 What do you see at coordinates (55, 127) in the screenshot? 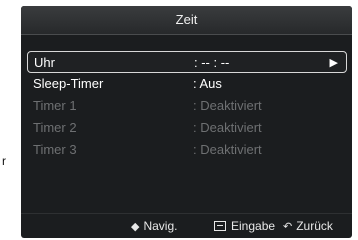
I see `menu-item-label: Timer 2` at bounding box center [55, 127].